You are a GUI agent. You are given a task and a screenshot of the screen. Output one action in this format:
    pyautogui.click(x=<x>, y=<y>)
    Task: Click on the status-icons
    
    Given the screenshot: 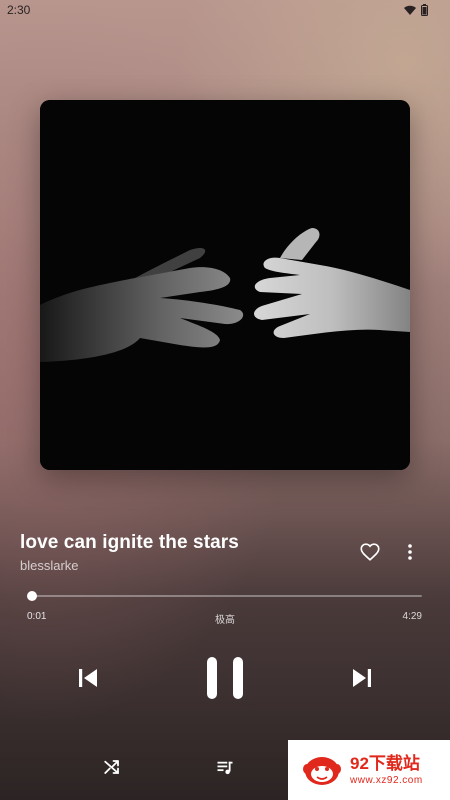 What is the action you would take?
    pyautogui.click(x=416, y=10)
    